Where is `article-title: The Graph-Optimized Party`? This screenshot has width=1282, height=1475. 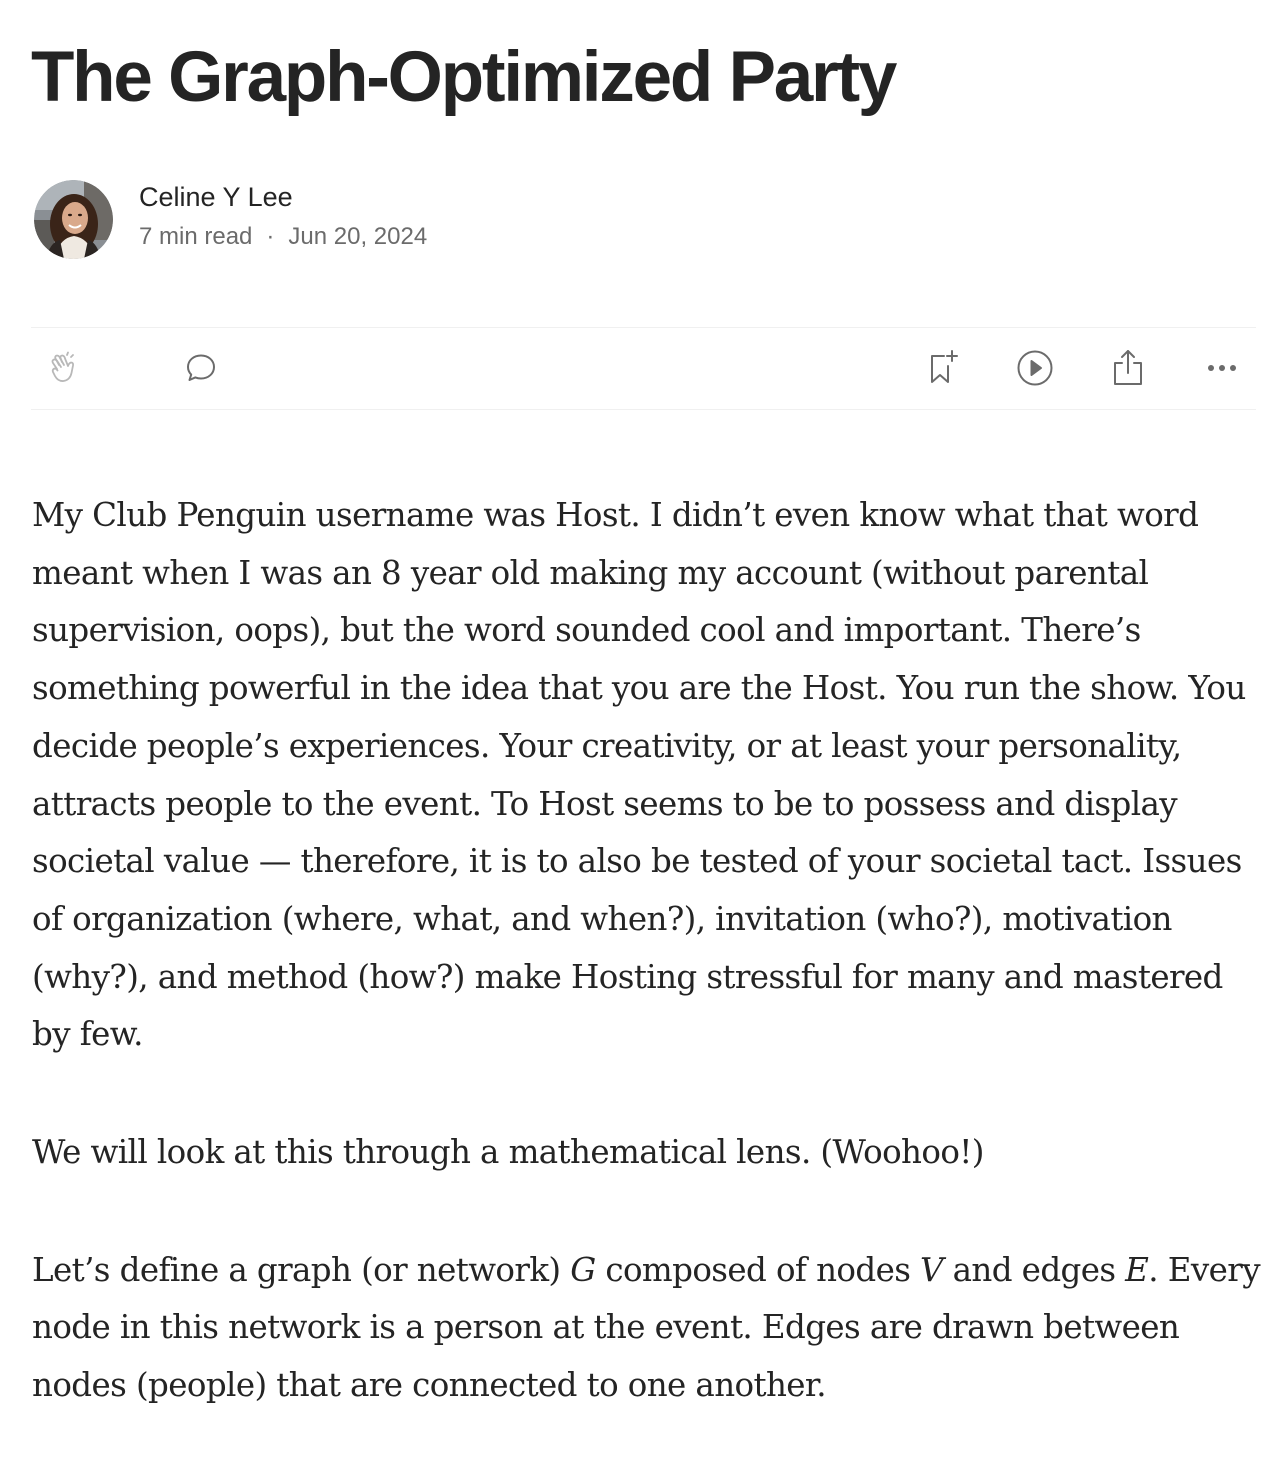 article-title: The Graph-Optimized Party is located at coordinates (464, 77).